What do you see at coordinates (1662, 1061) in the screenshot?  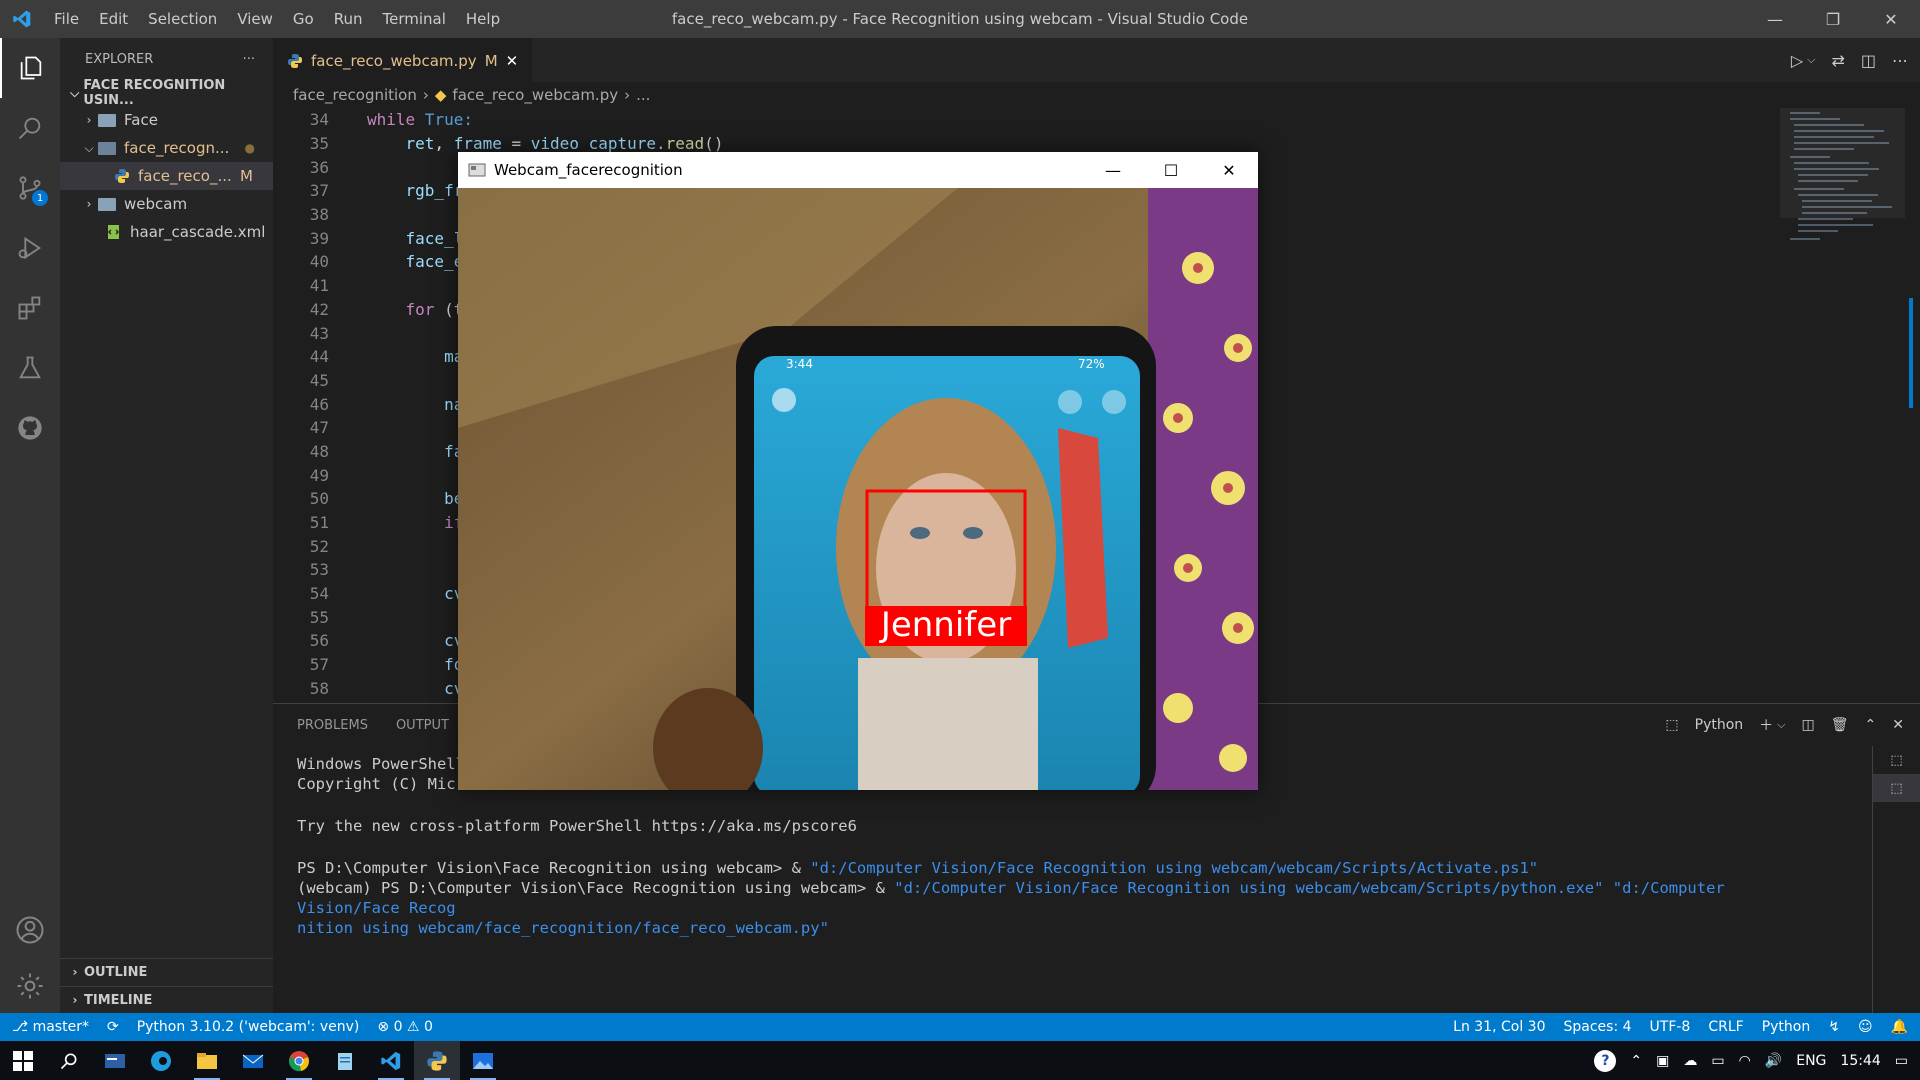 I see `meet-icon: ▣` at bounding box center [1662, 1061].